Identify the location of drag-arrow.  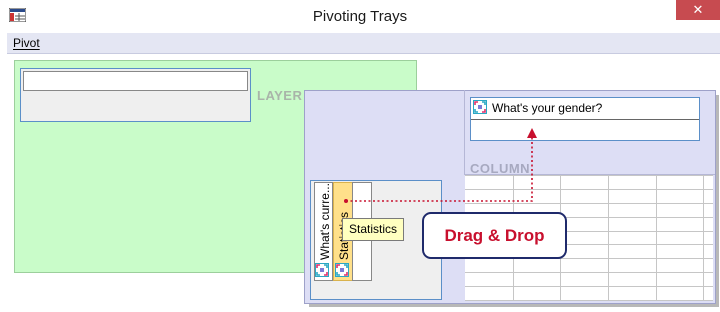
(440, 165).